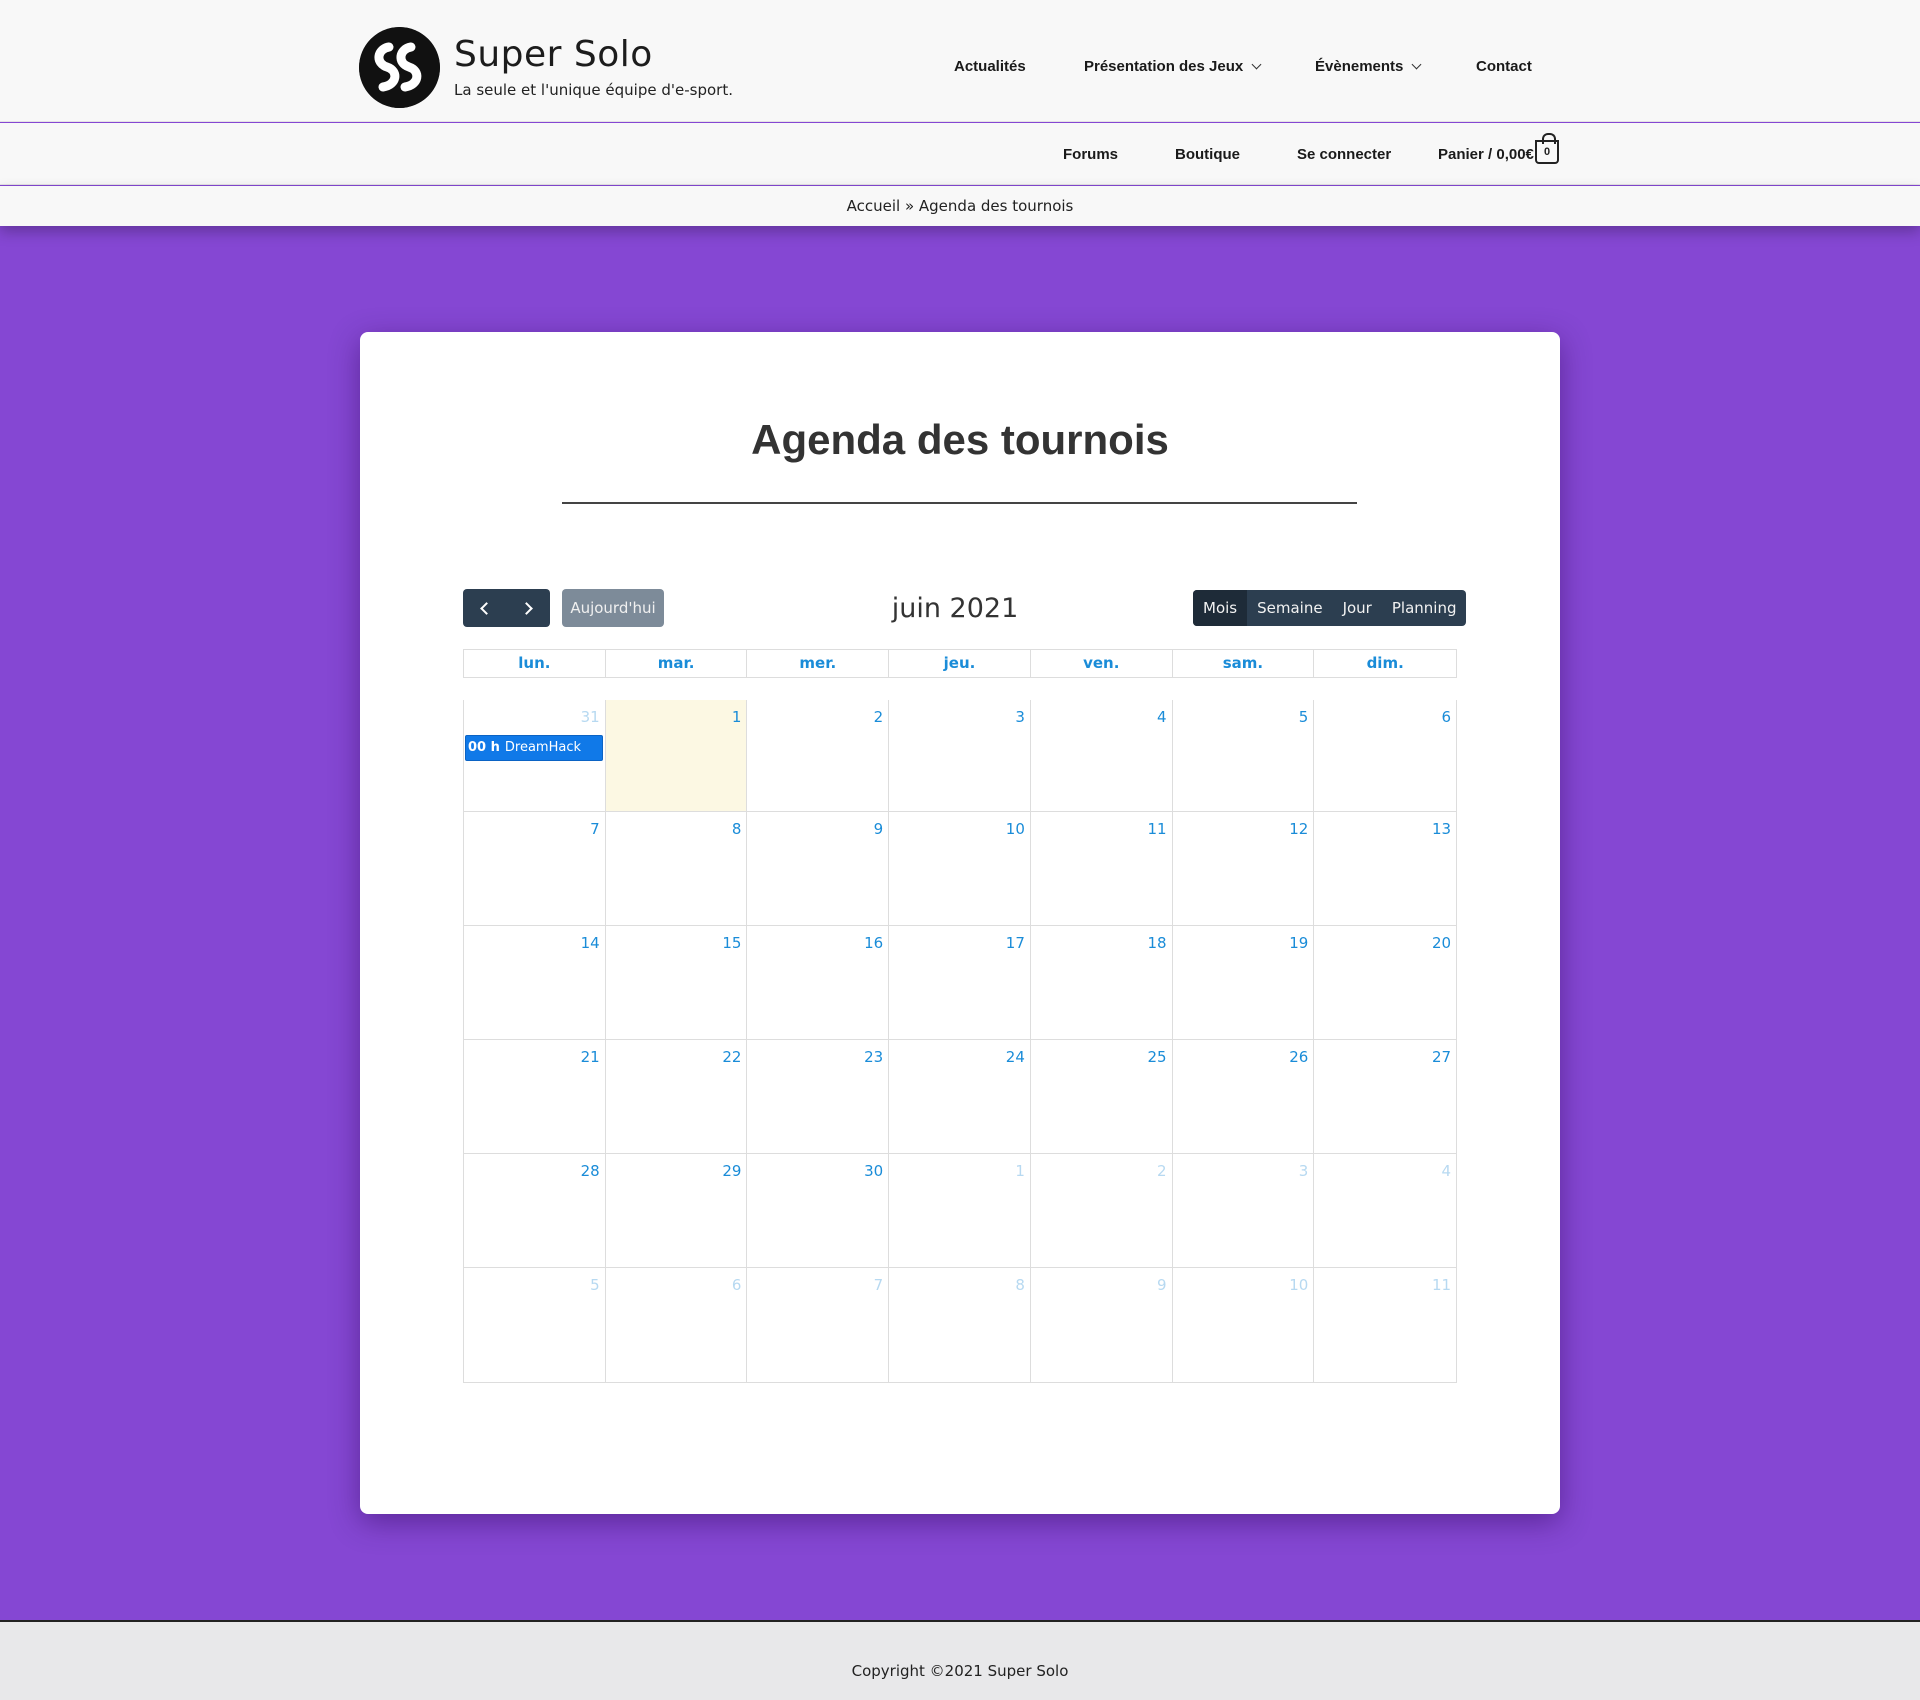 The image size is (1920, 1700). I want to click on day-number: 22, so click(732, 1057).